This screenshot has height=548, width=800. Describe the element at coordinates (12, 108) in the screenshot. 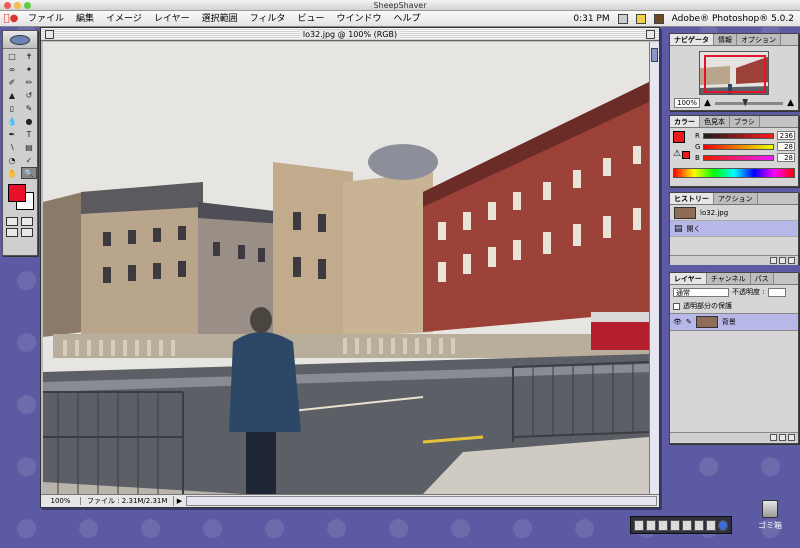

I see `eraser-tool-icon: ▯` at that location.